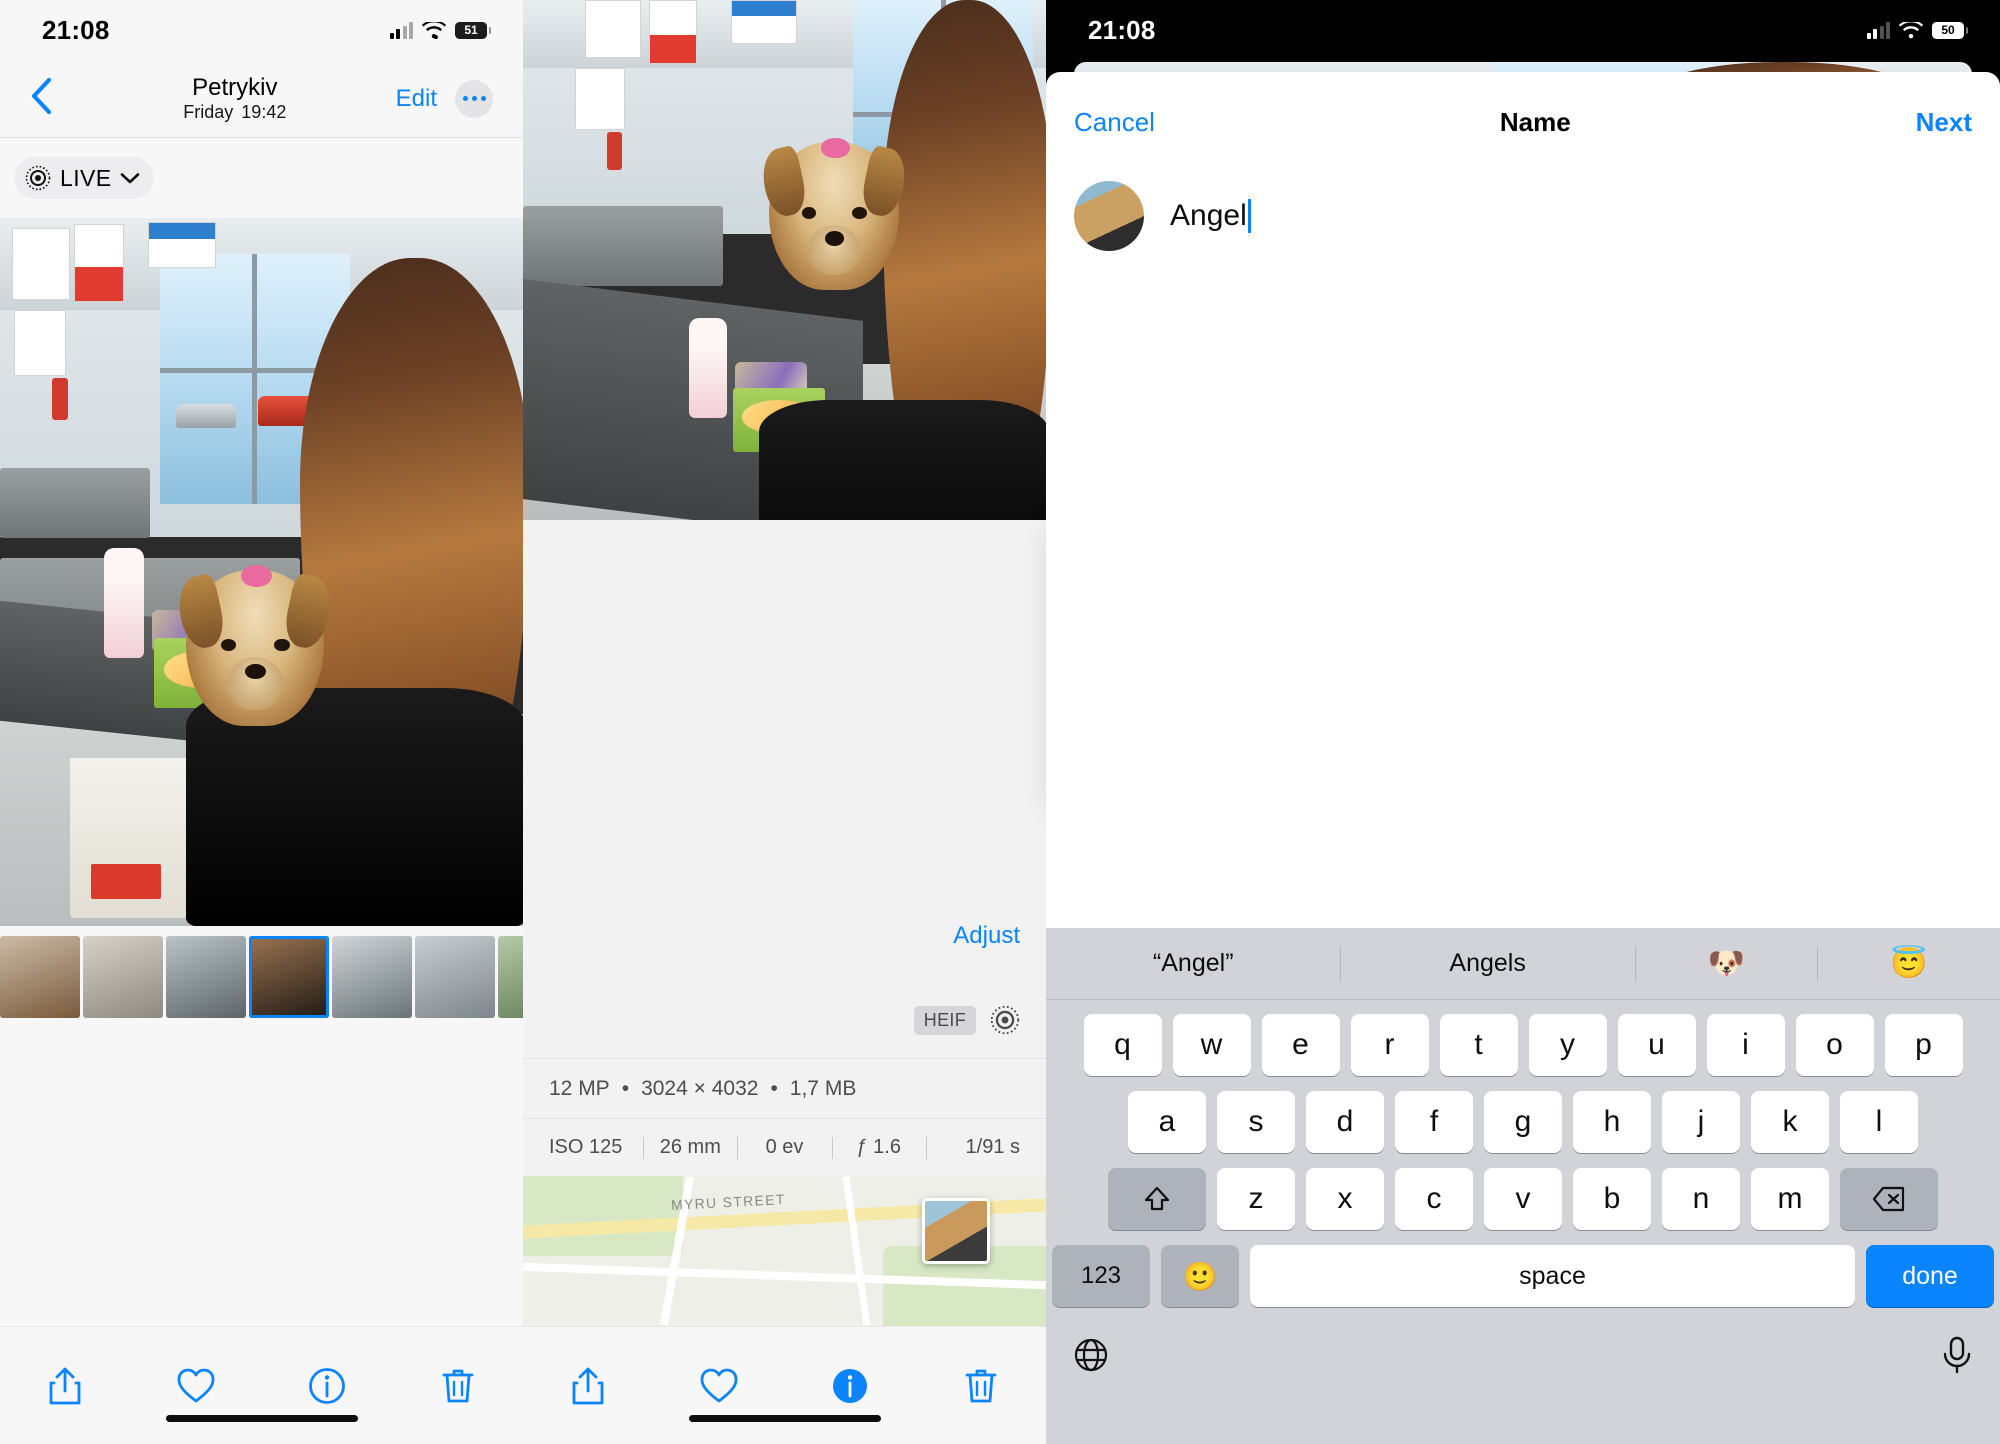 The height and width of the screenshot is (1444, 2000). I want to click on photo-viewer-left, so click(261, 572).